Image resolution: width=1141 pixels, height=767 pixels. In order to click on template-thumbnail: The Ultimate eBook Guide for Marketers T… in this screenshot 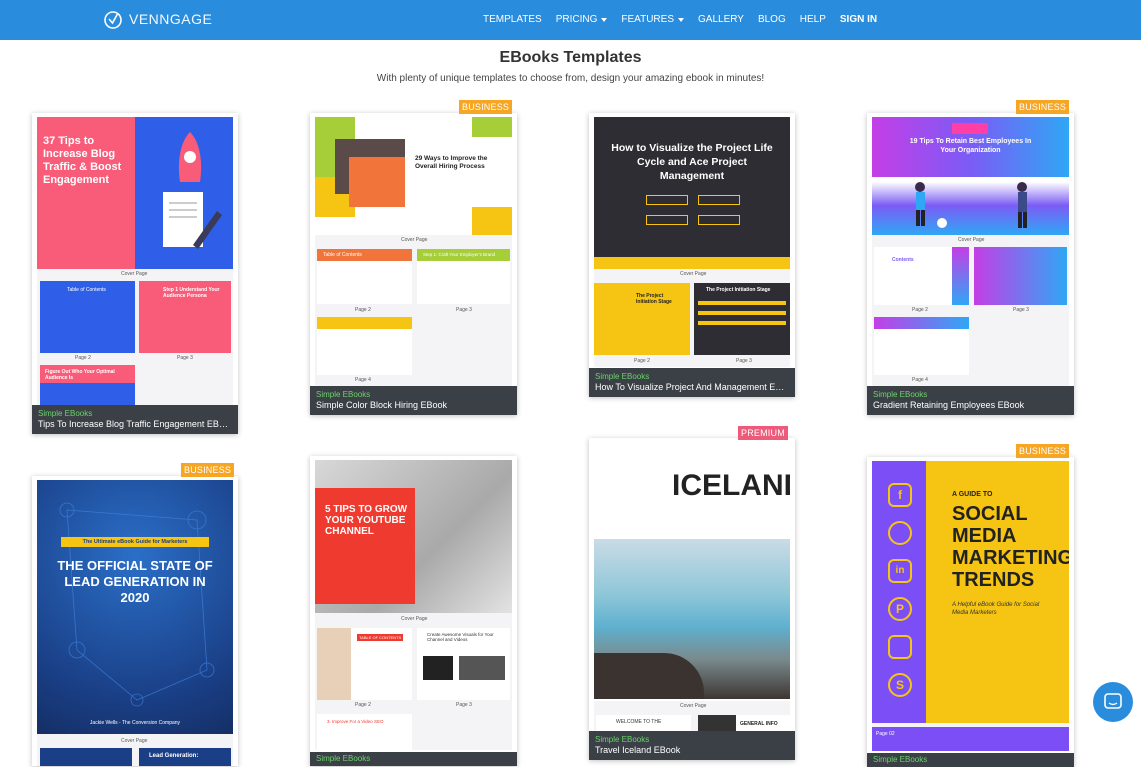, I will do `click(135, 623)`.